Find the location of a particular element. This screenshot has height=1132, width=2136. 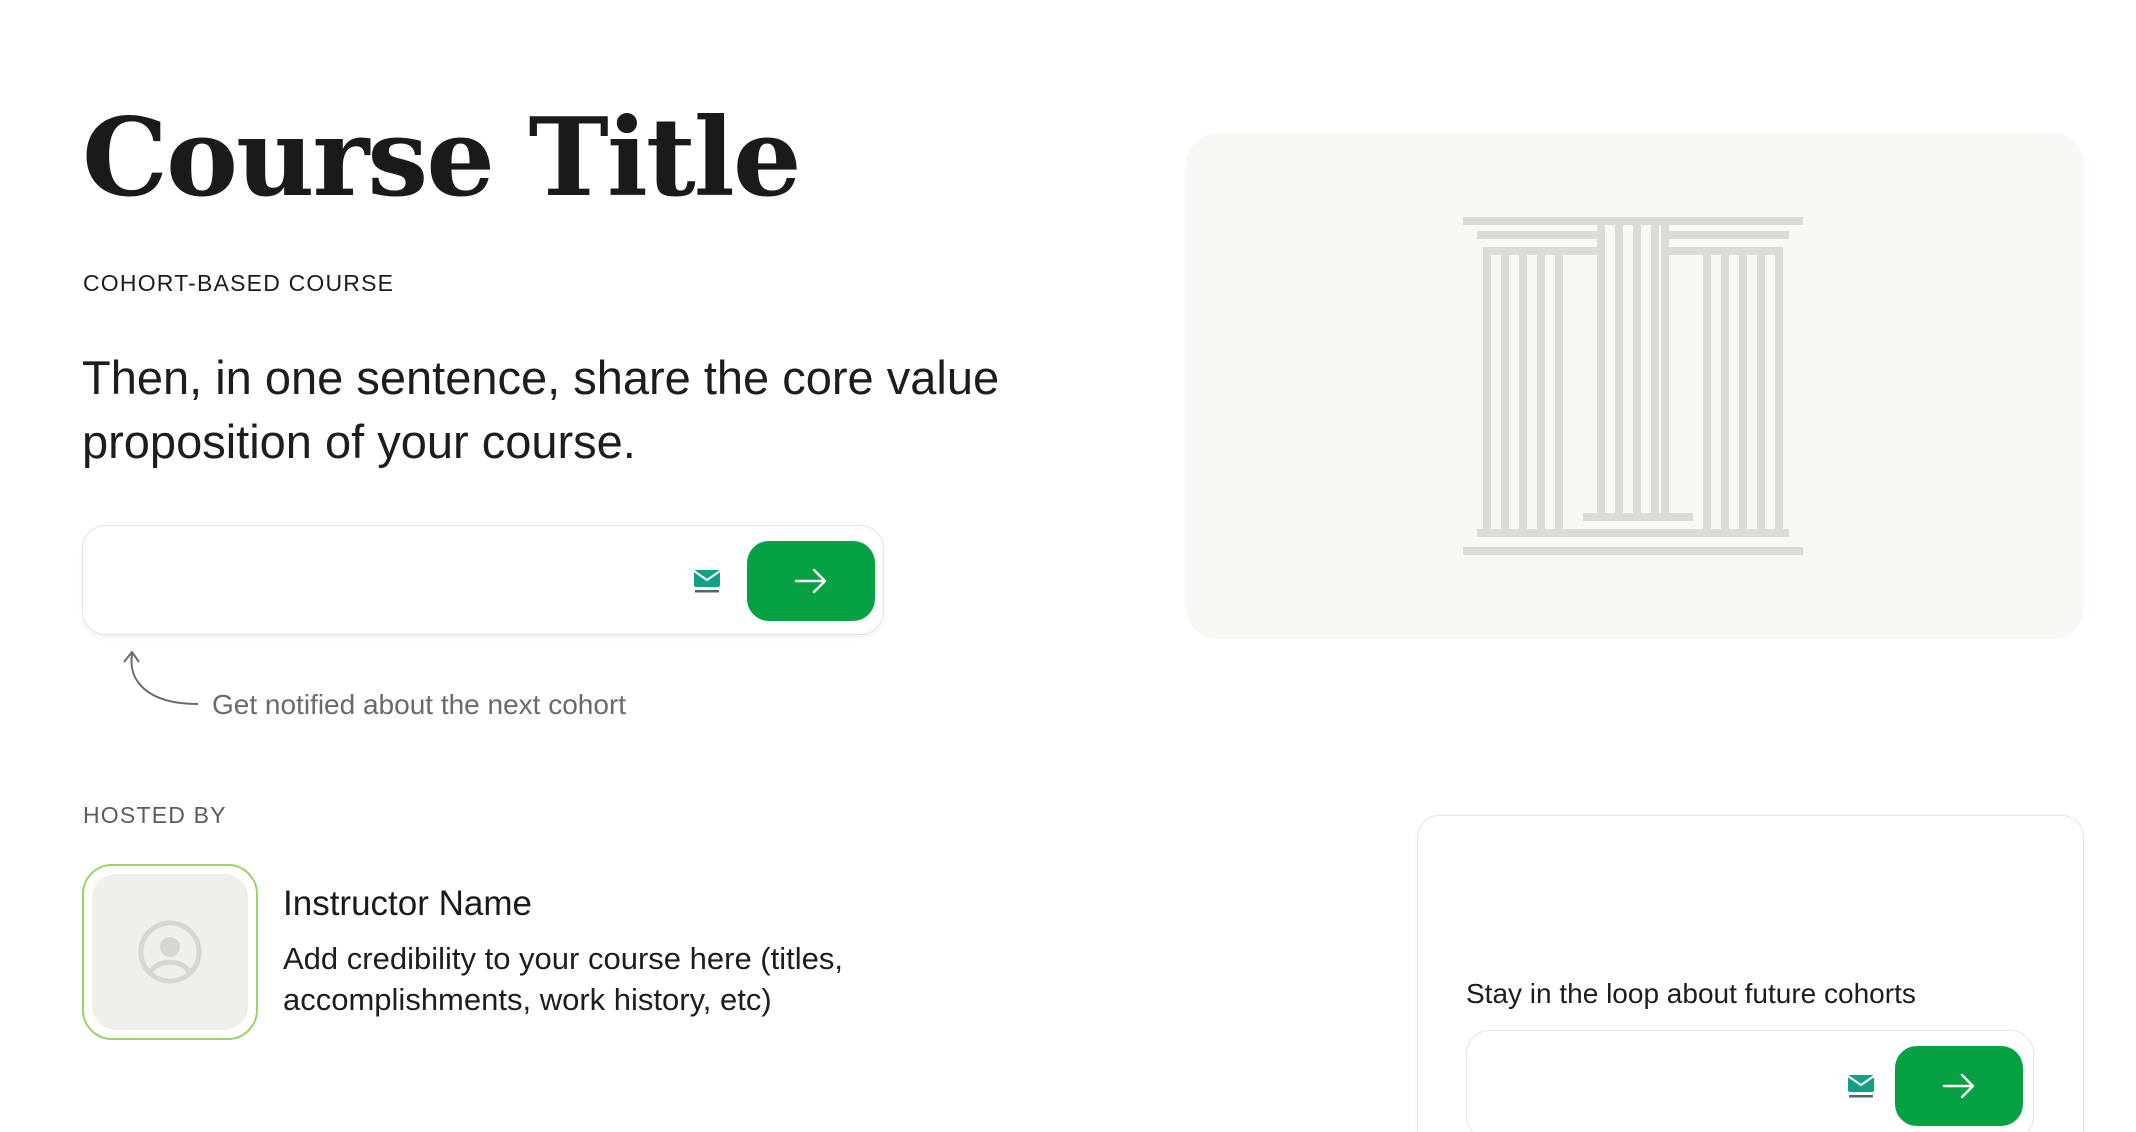

submit-email-button is located at coordinates (811, 581).